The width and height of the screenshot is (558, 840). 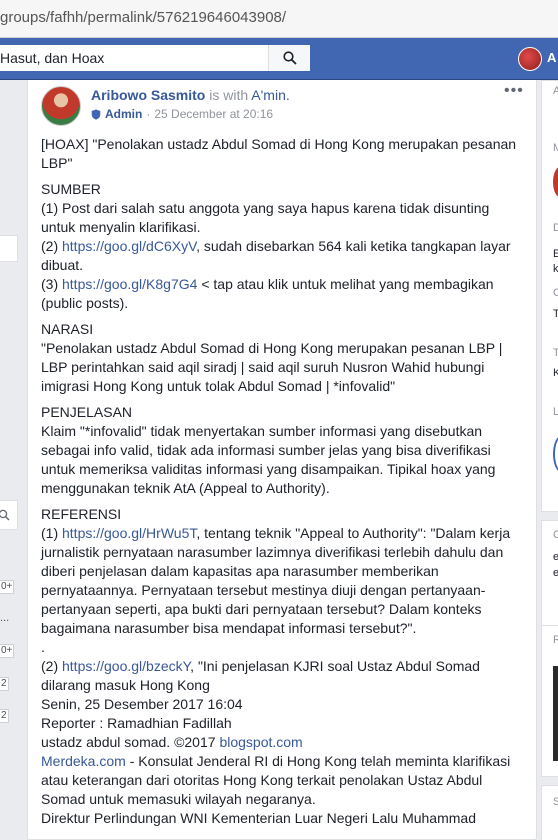 I want to click on link: https://goo.gl/HrWu5T, so click(x=129, y=533).